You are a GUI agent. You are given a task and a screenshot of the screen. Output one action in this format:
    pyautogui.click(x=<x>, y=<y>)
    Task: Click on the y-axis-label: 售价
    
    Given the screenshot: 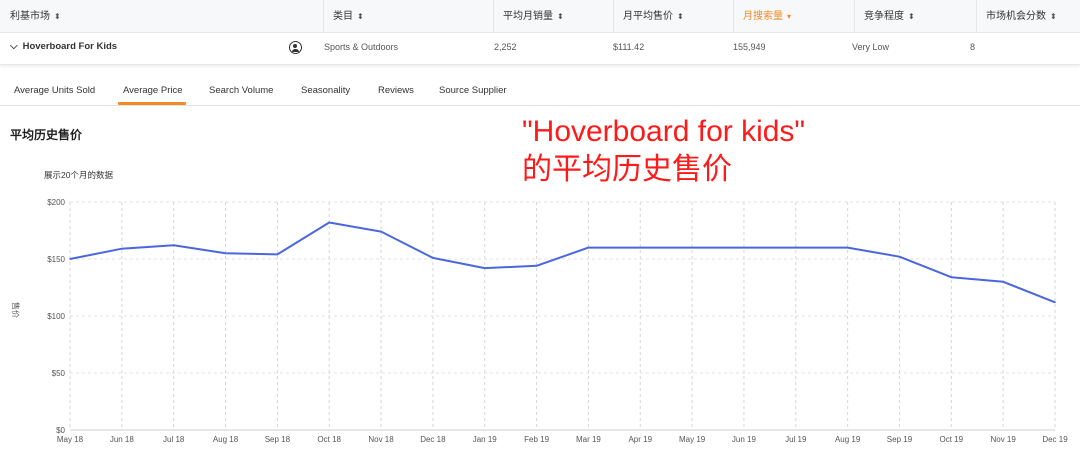 What is the action you would take?
    pyautogui.click(x=16, y=310)
    